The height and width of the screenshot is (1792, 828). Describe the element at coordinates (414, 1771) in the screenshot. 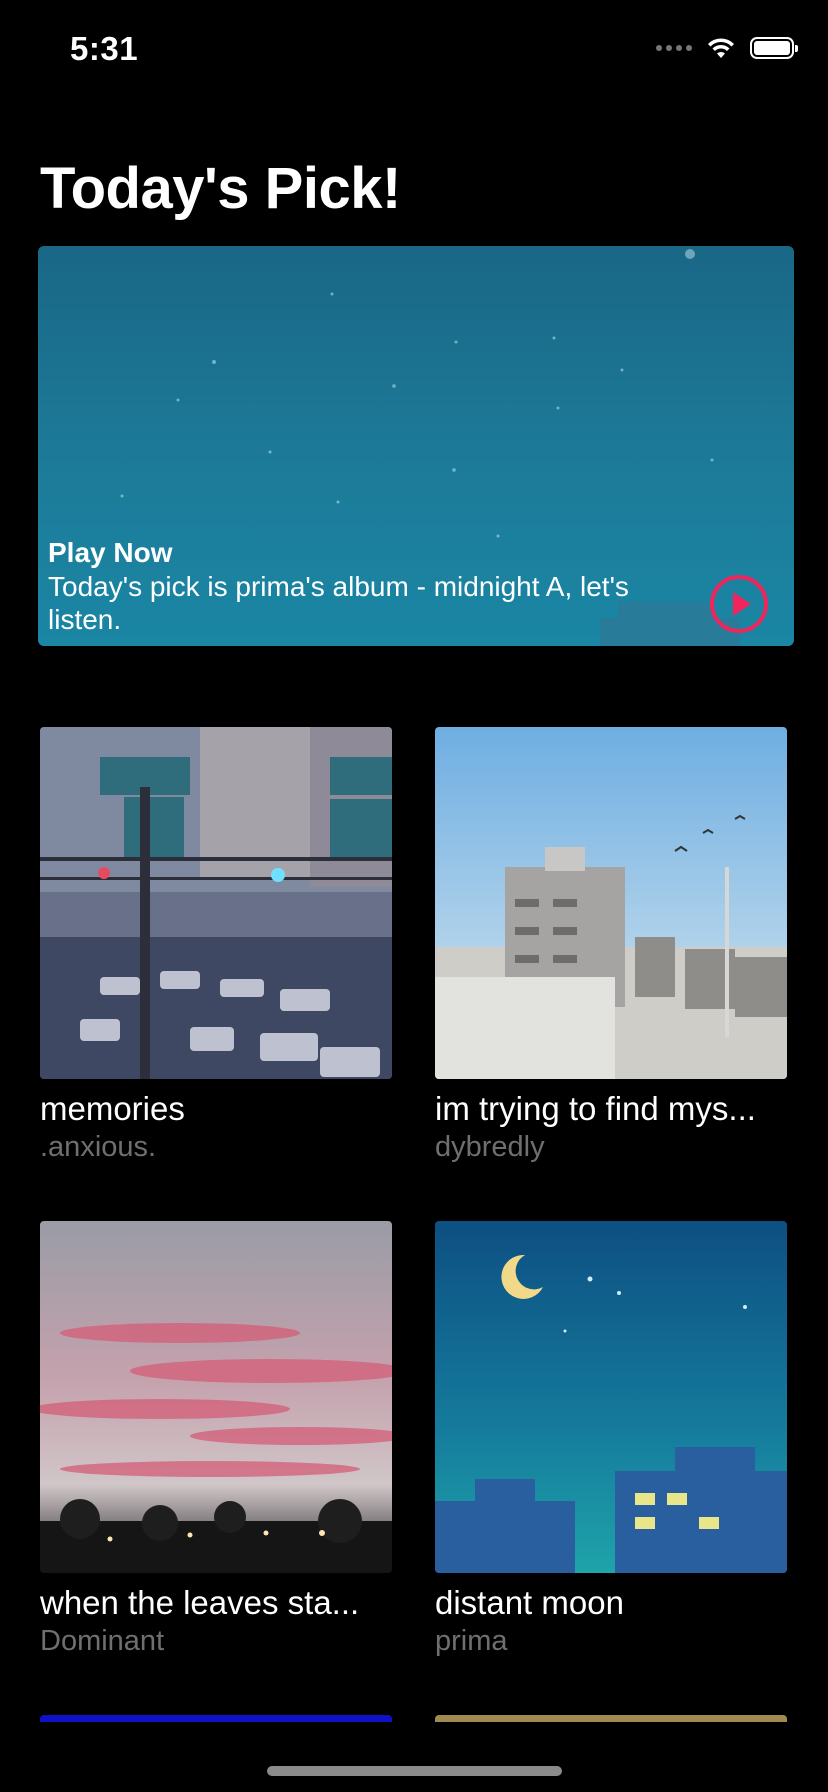

I see `home-indicator` at that location.